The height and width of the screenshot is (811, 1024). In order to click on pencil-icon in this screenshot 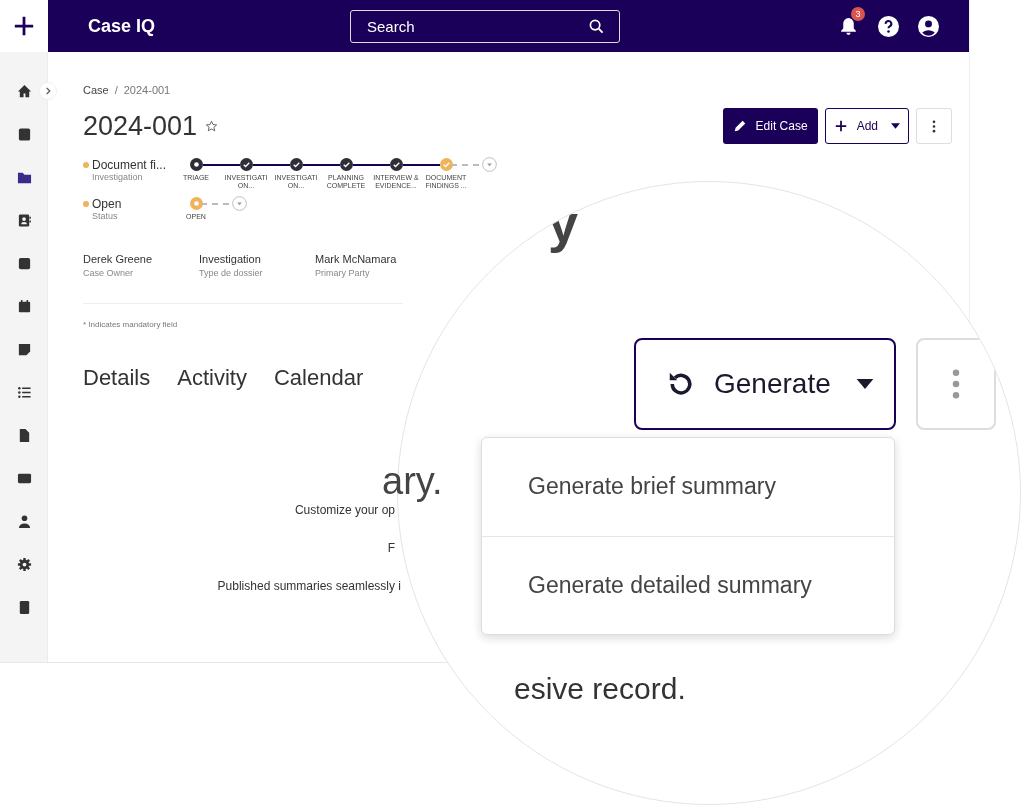, I will do `click(739, 126)`.